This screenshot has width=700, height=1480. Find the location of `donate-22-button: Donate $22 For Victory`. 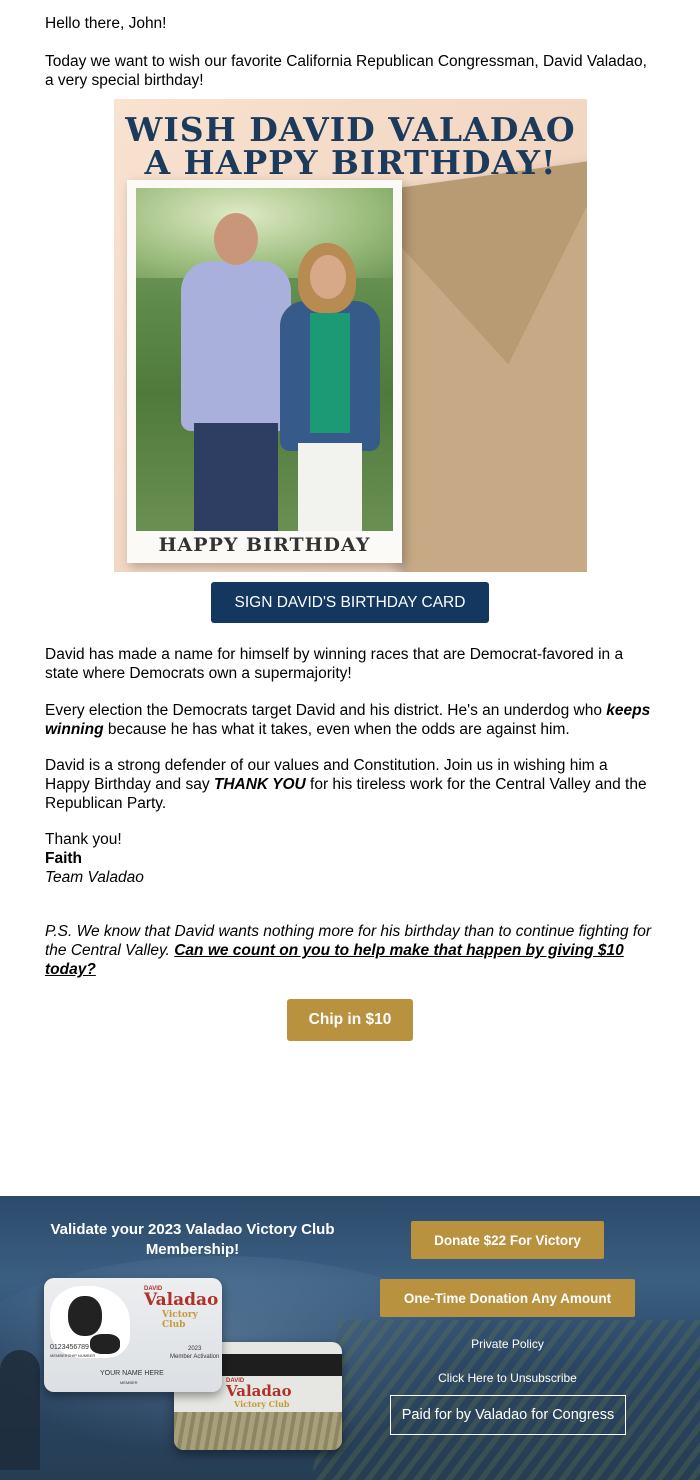

donate-22-button: Donate $22 For Victory is located at coordinates (507, 1240).